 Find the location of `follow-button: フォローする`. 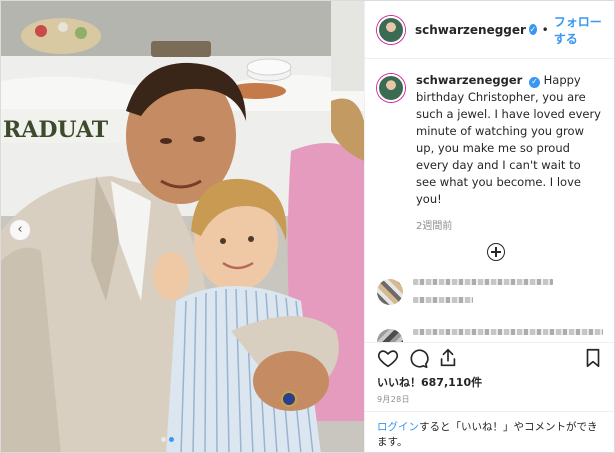

follow-button: フォローする is located at coordinates (579, 30).